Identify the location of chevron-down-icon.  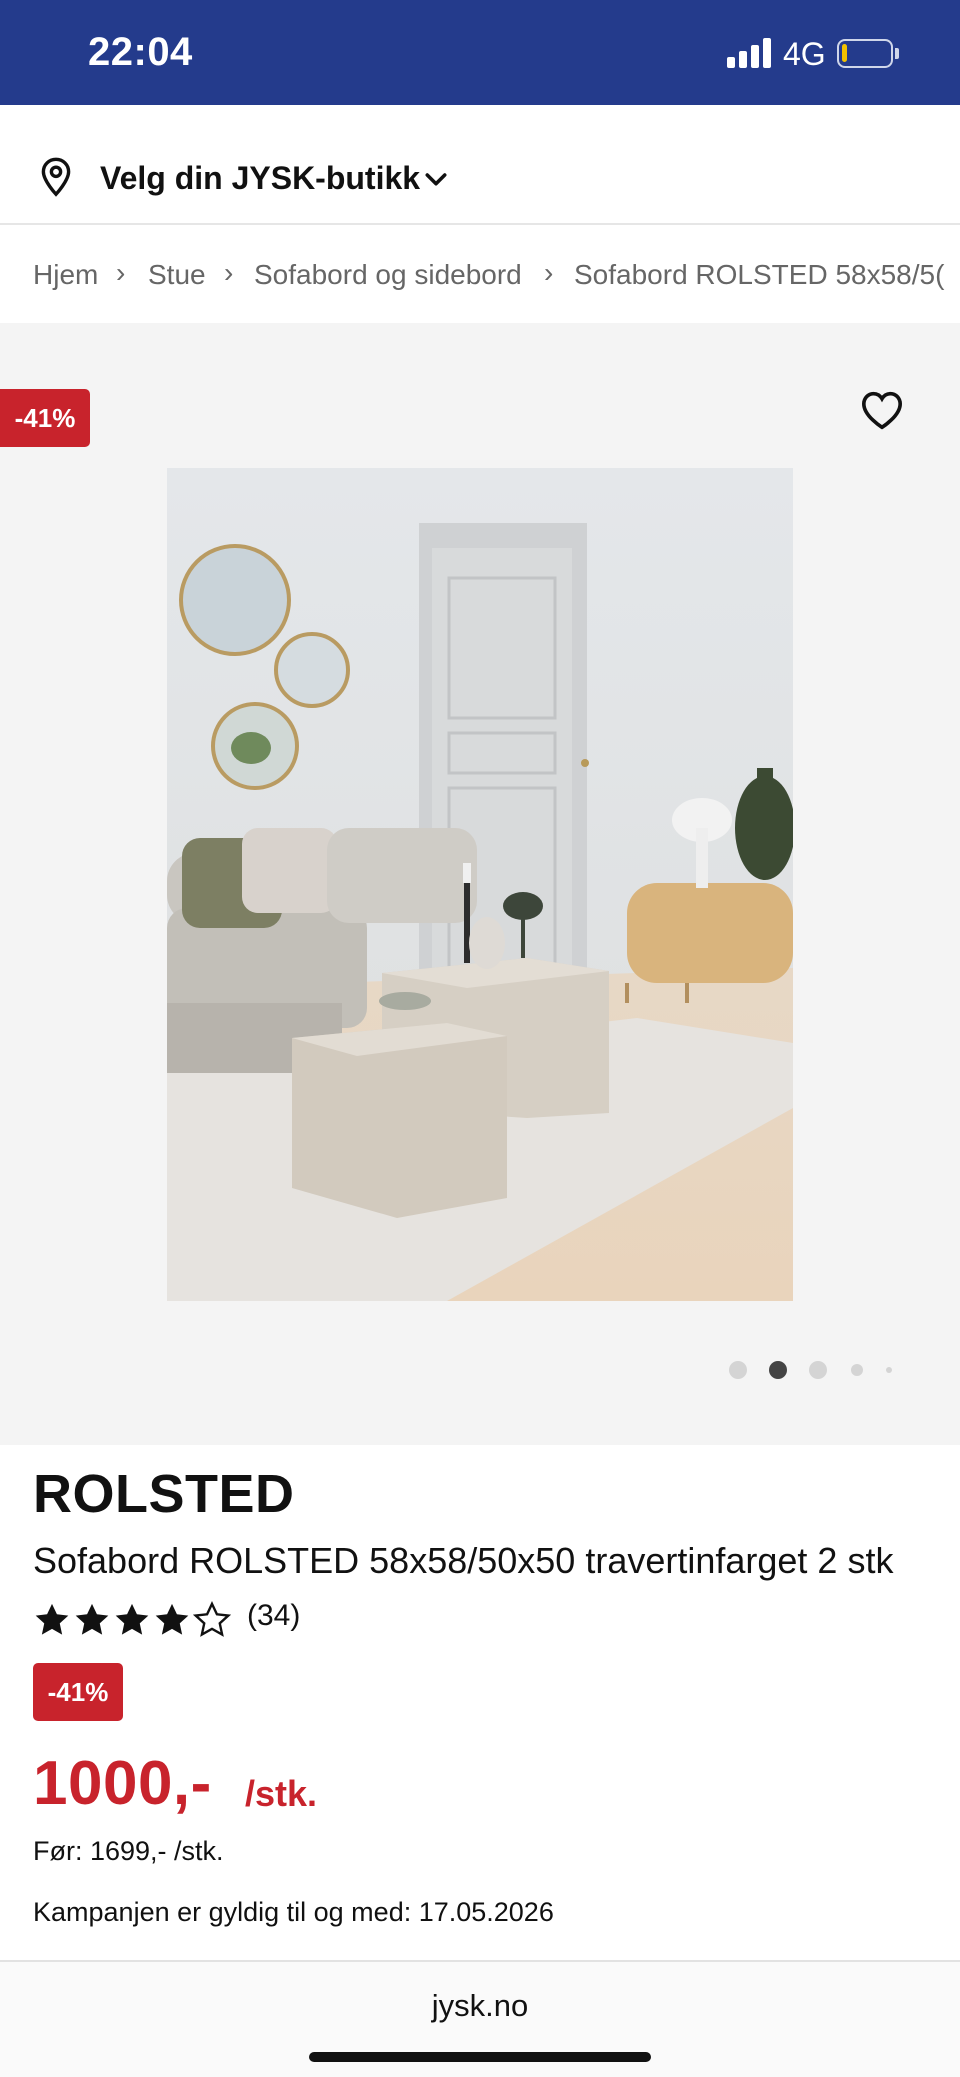
(436, 180).